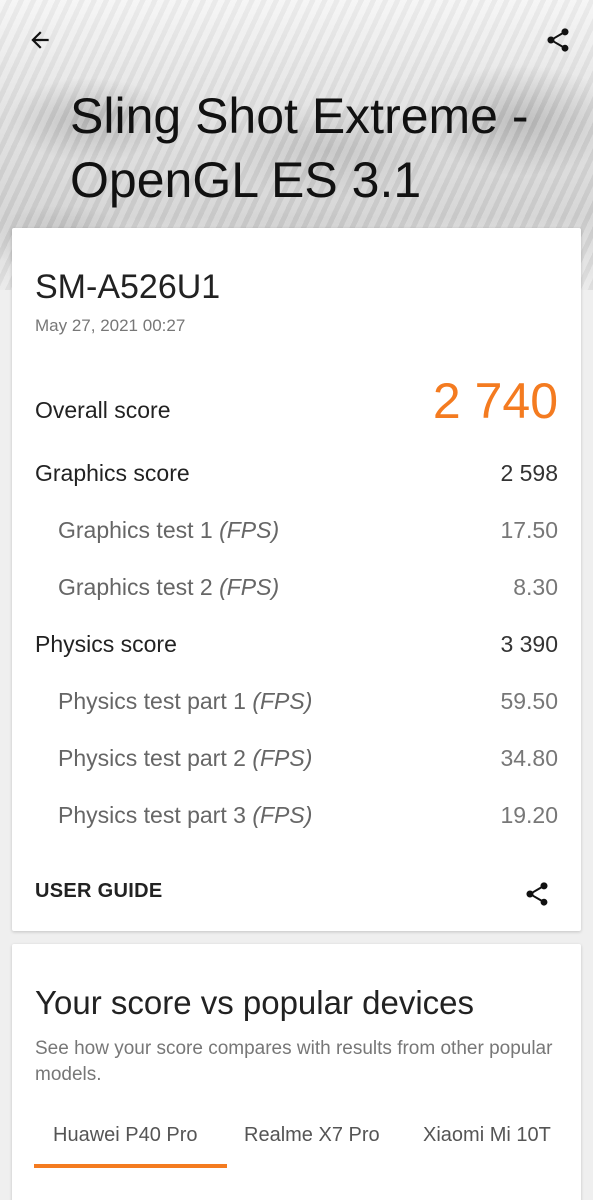 The height and width of the screenshot is (1200, 593). What do you see at coordinates (296, 644) in the screenshot?
I see `physics-score-row: Physics score 3 390` at bounding box center [296, 644].